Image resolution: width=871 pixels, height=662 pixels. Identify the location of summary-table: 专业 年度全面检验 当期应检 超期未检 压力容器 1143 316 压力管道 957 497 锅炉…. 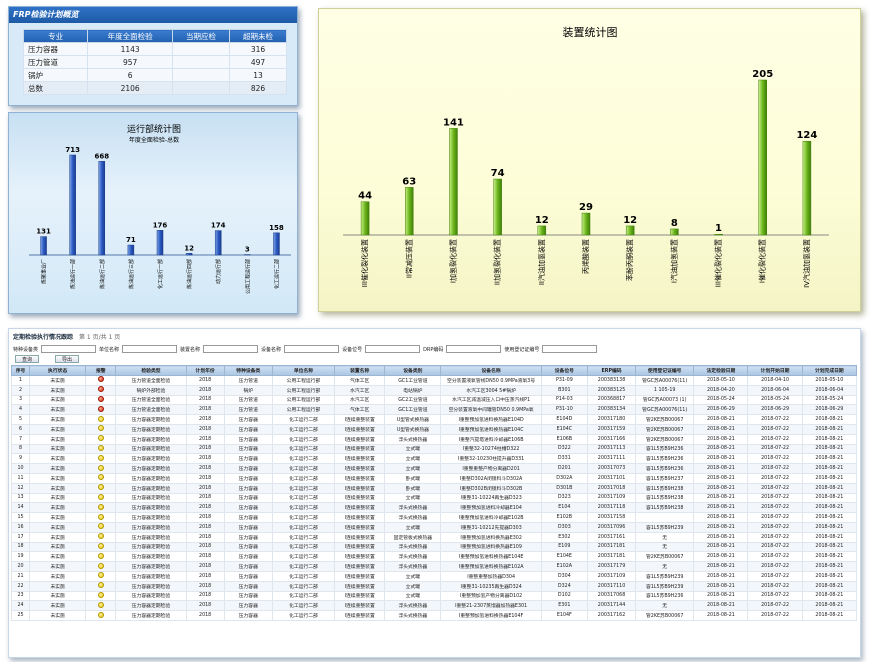
(155, 62).